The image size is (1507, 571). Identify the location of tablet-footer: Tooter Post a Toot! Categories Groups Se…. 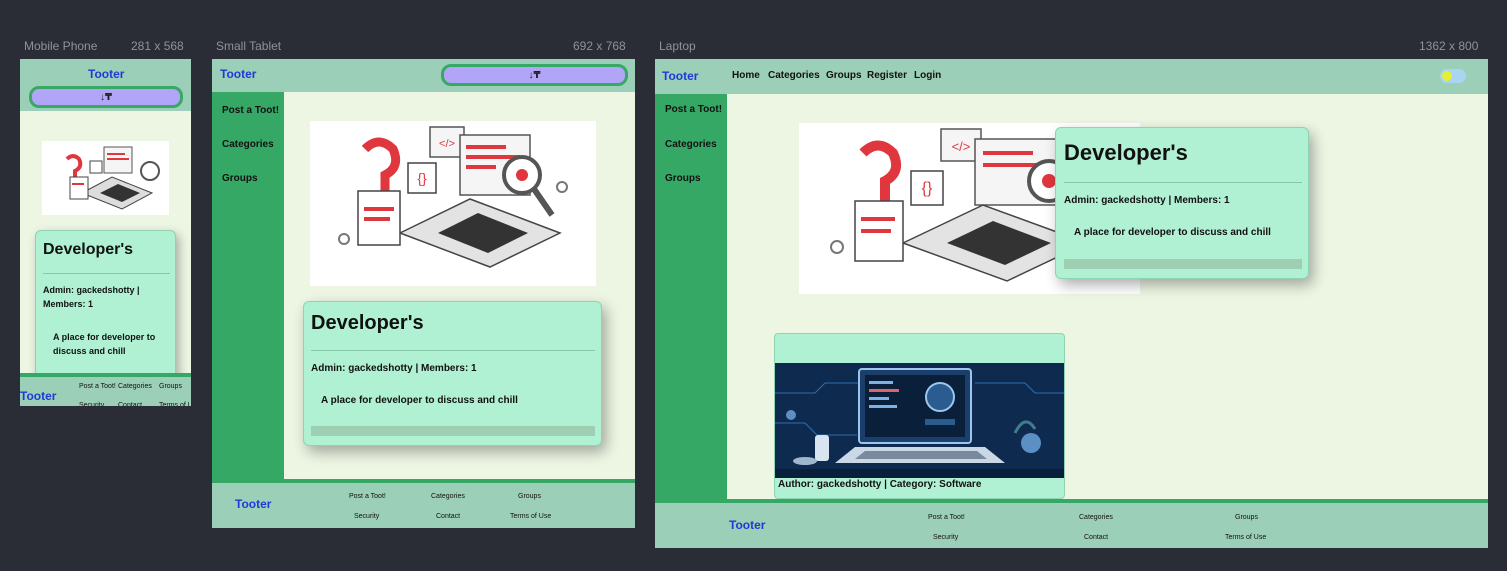
(423, 503).